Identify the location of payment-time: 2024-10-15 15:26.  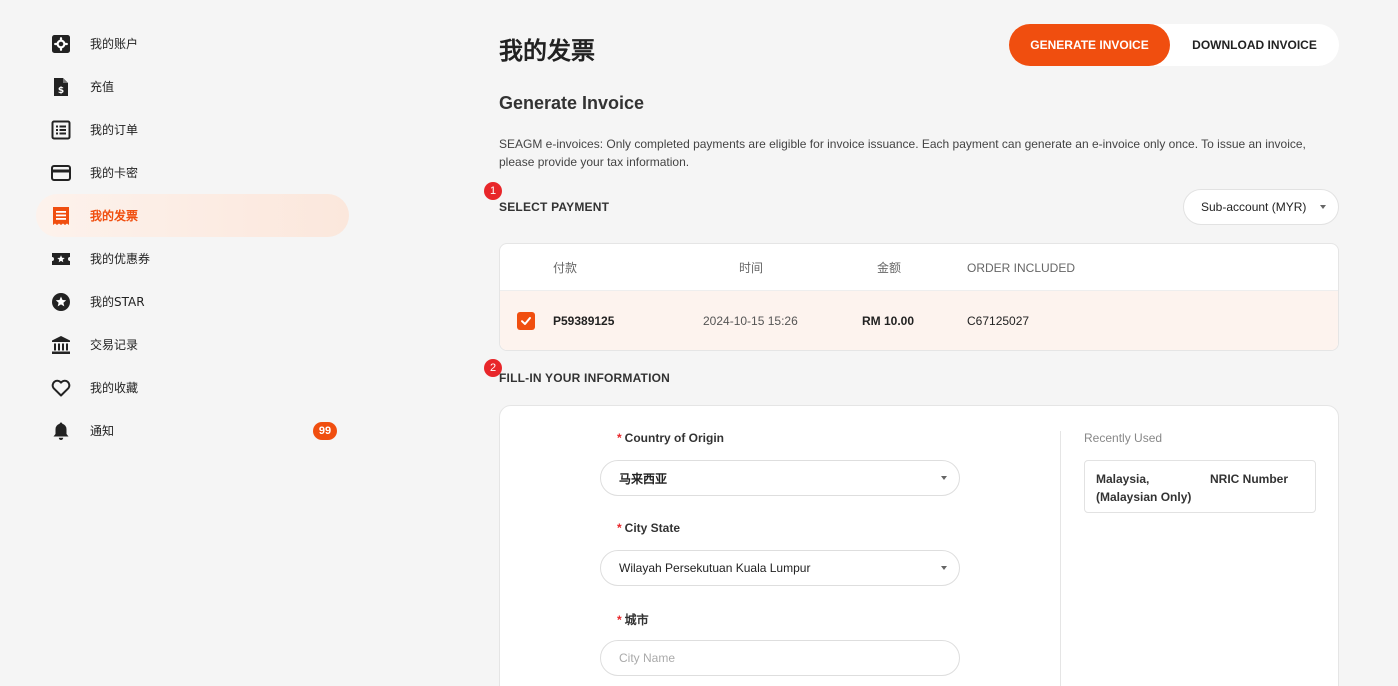
(750, 321).